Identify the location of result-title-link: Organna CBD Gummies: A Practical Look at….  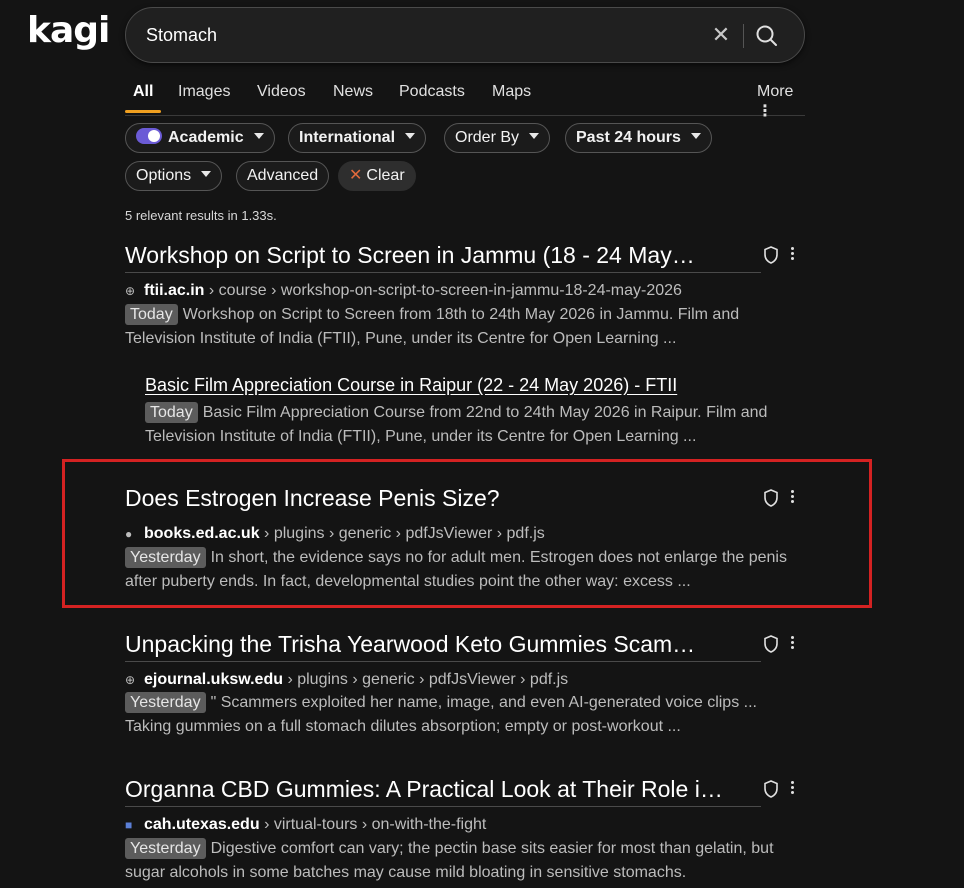
(443, 791).